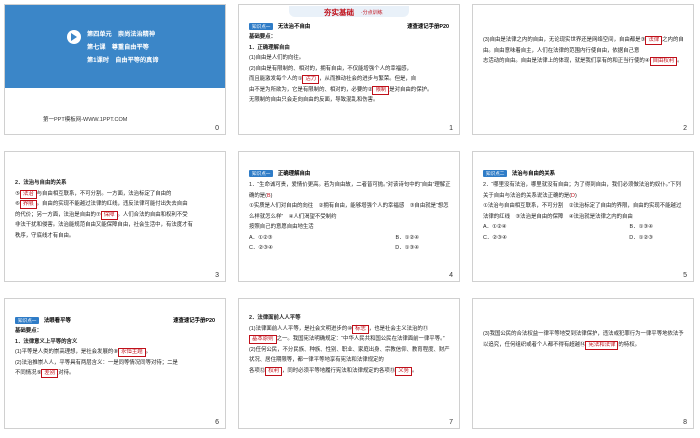 The height and width of the screenshot is (438, 700). What do you see at coordinates (28, 204) in the screenshot?
I see `answer-blank: 界限` at bounding box center [28, 204].